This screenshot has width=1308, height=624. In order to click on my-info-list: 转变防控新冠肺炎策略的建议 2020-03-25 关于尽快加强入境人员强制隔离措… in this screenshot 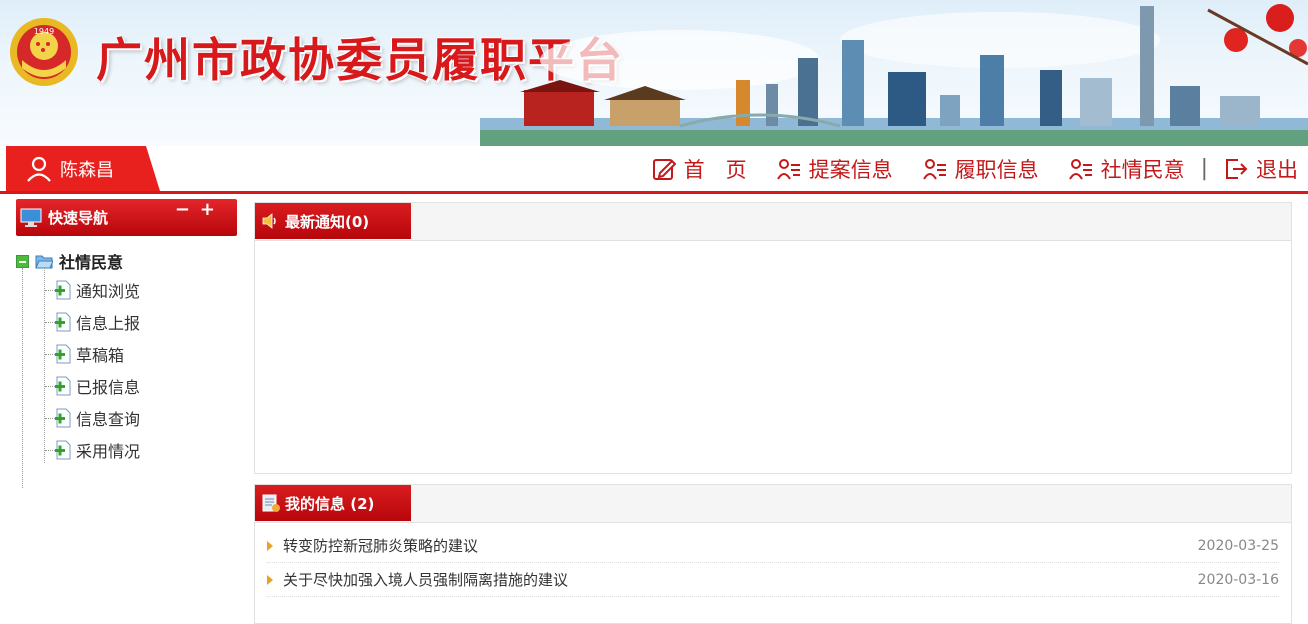, I will do `click(773, 560)`.